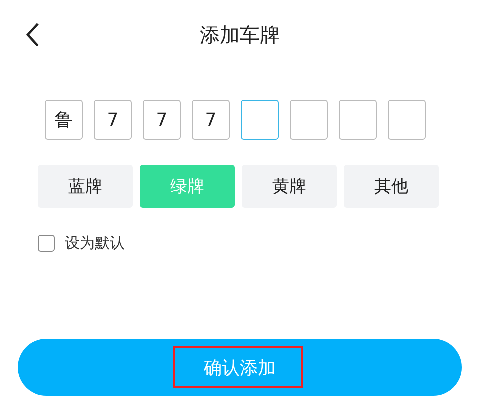 The width and height of the screenshot is (480, 408). What do you see at coordinates (33, 35) in the screenshot?
I see `back-icon` at bounding box center [33, 35].